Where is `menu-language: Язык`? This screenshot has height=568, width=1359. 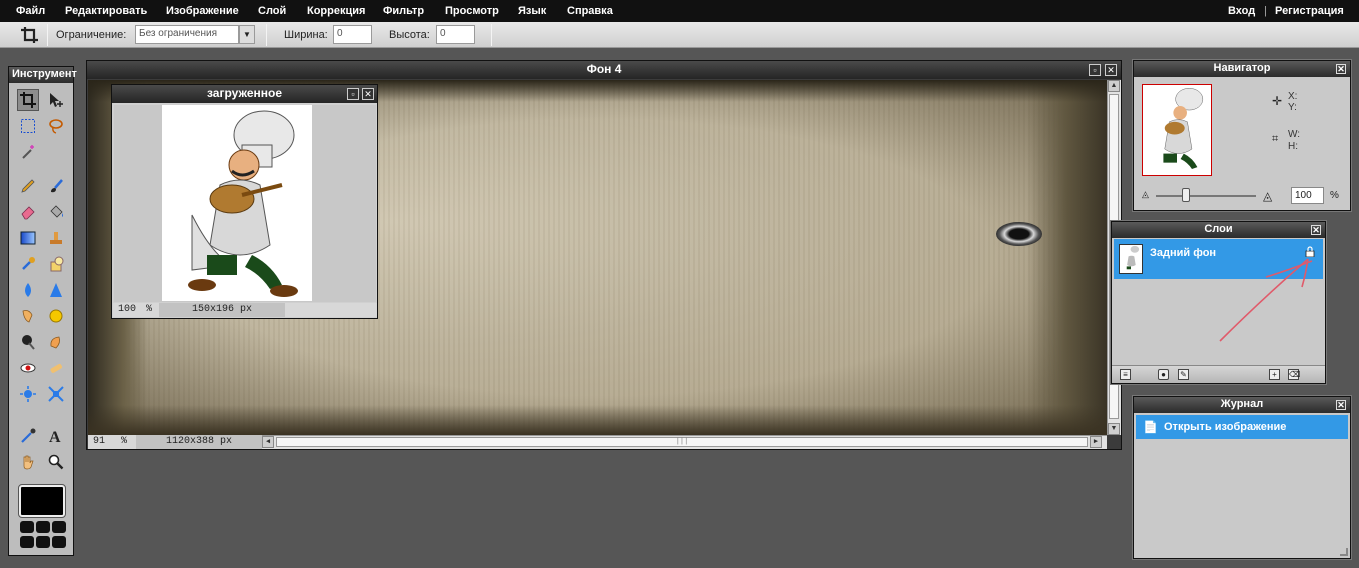
menu-language: Язык is located at coordinates (532, 11).